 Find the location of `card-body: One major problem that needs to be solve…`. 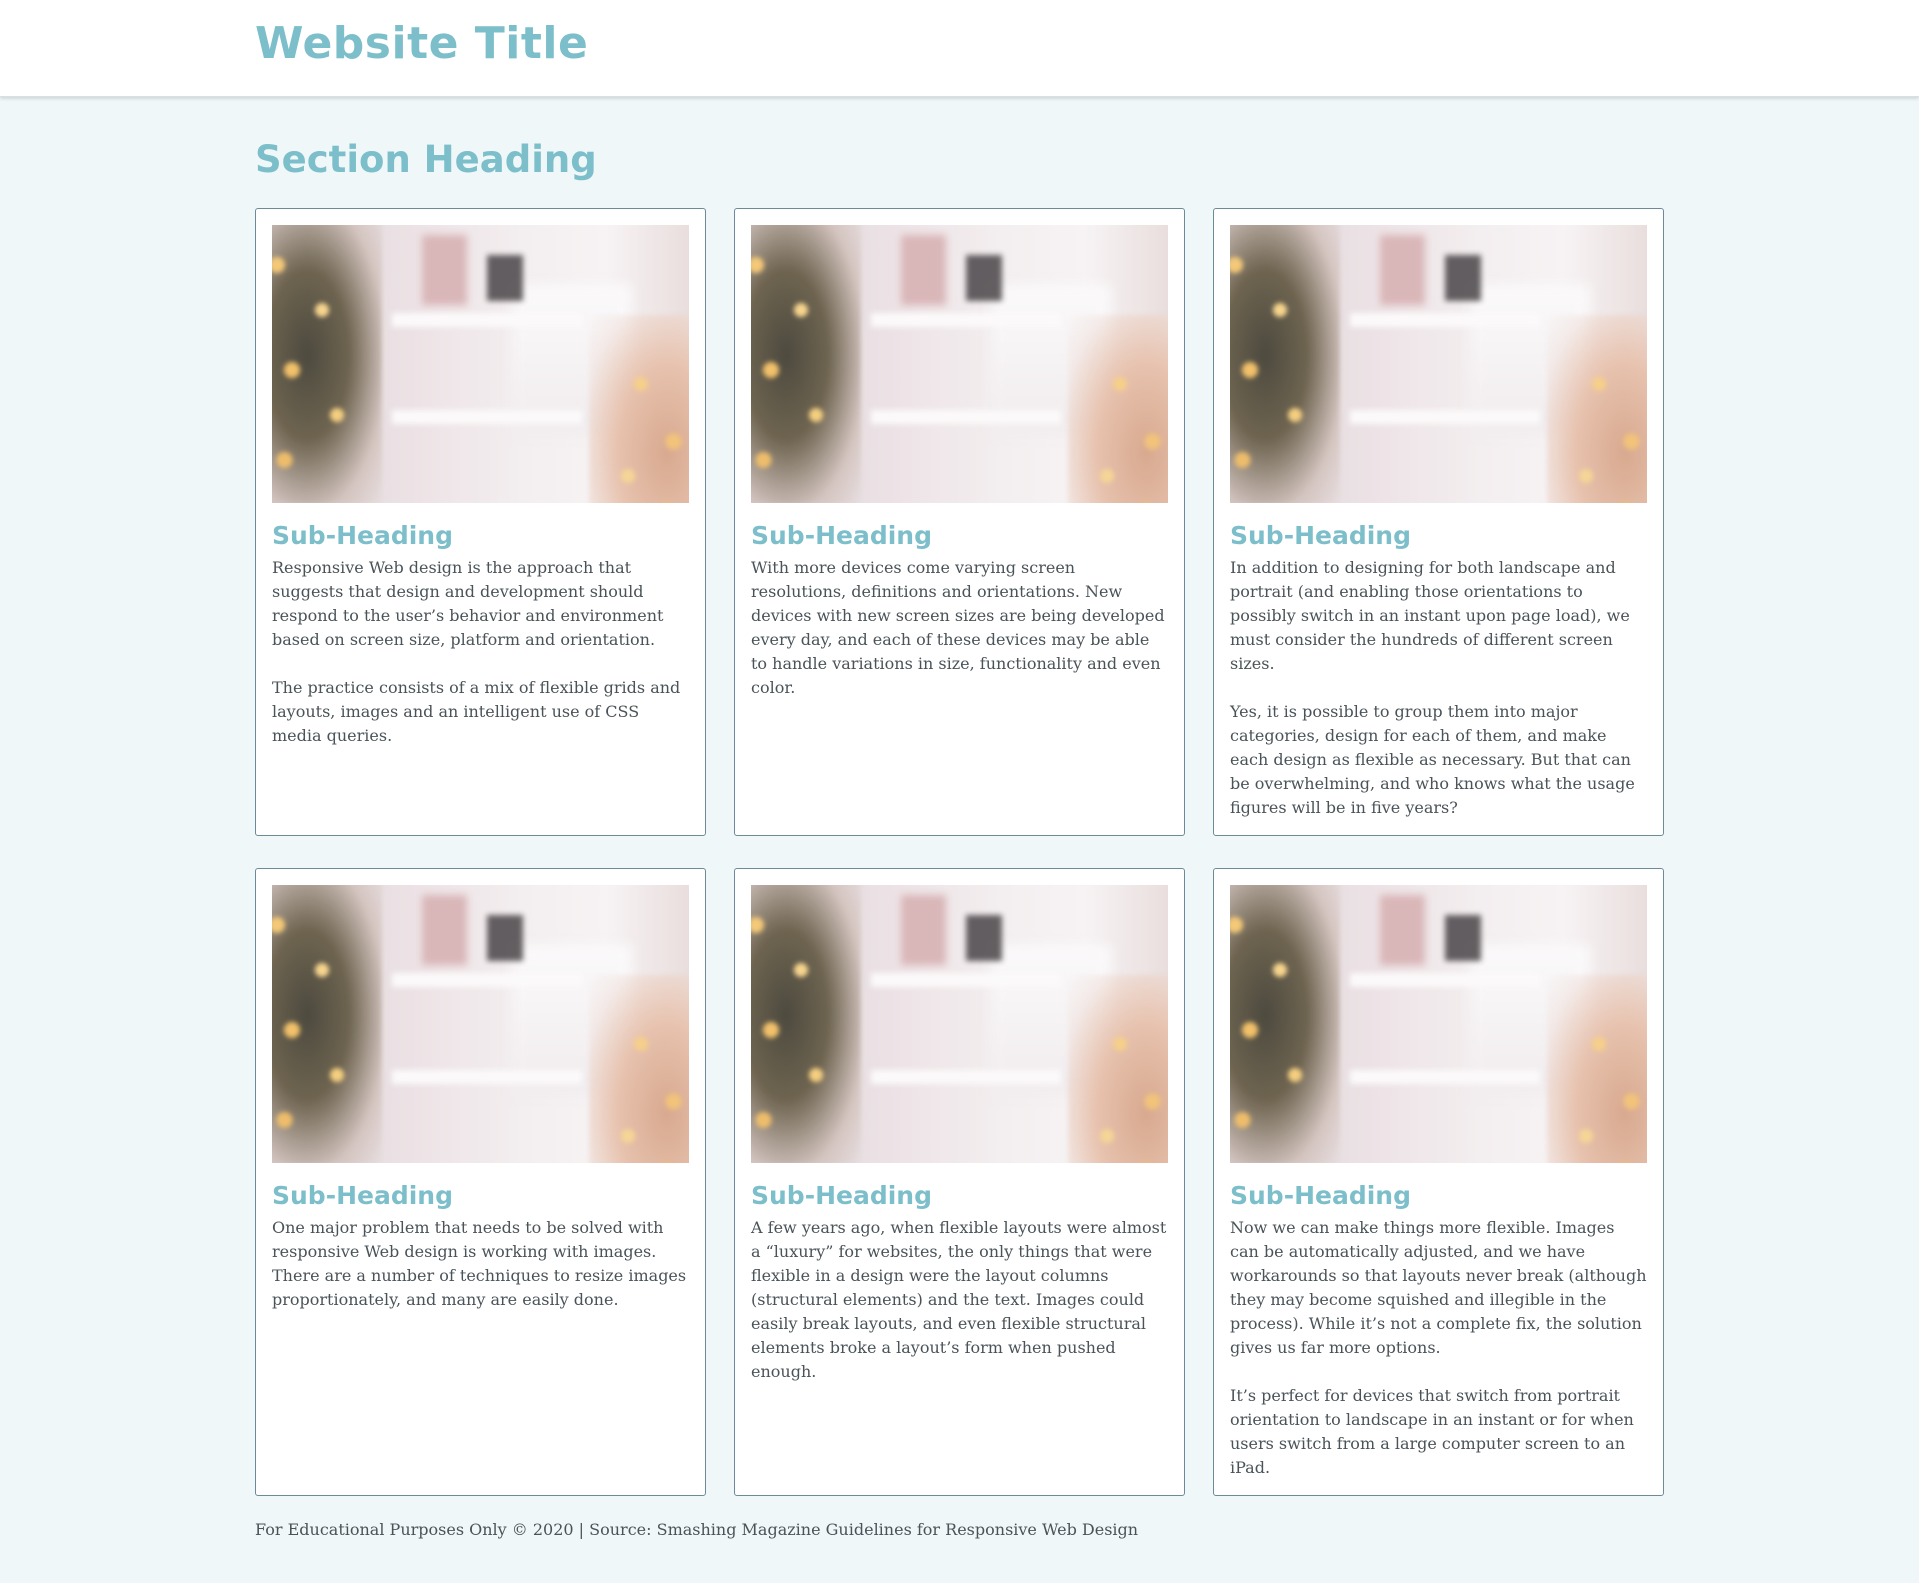

card-body: One major problem that needs to be solve… is located at coordinates (480, 1264).